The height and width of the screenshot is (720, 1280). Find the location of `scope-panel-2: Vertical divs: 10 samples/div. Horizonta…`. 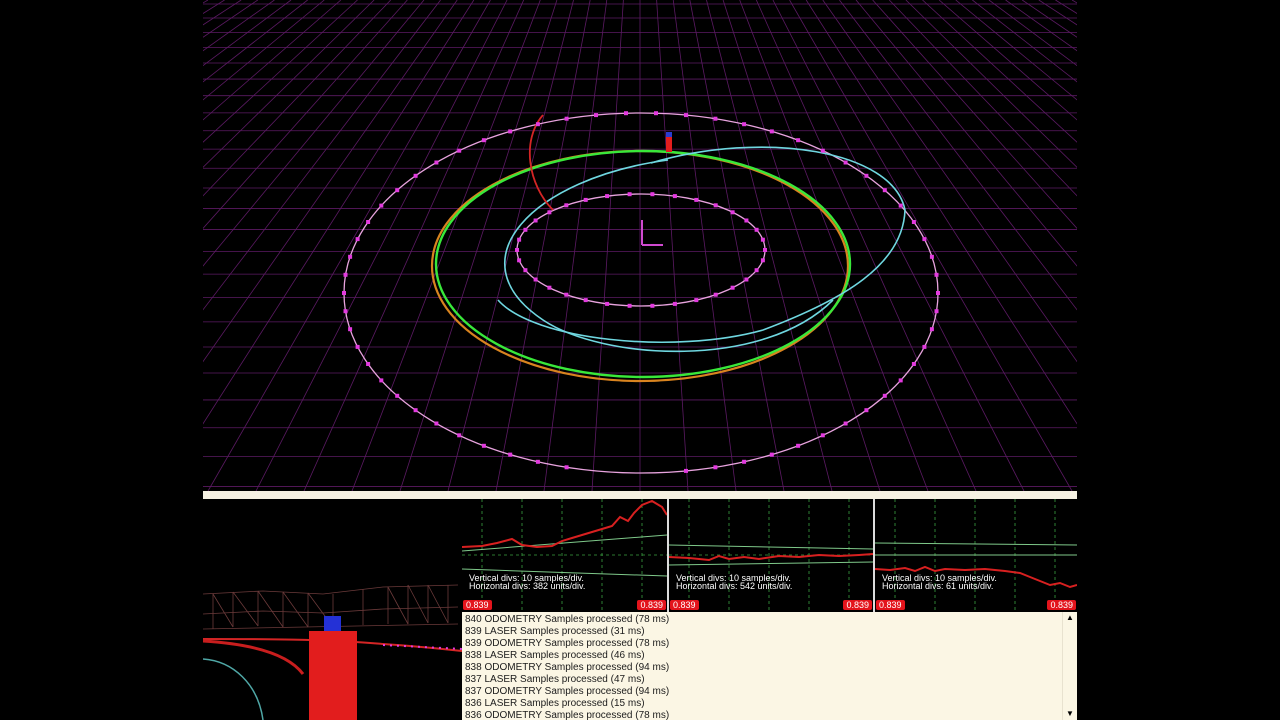

scope-panel-2: Vertical divs: 10 samples/div. Horizonta… is located at coordinates (771, 555).